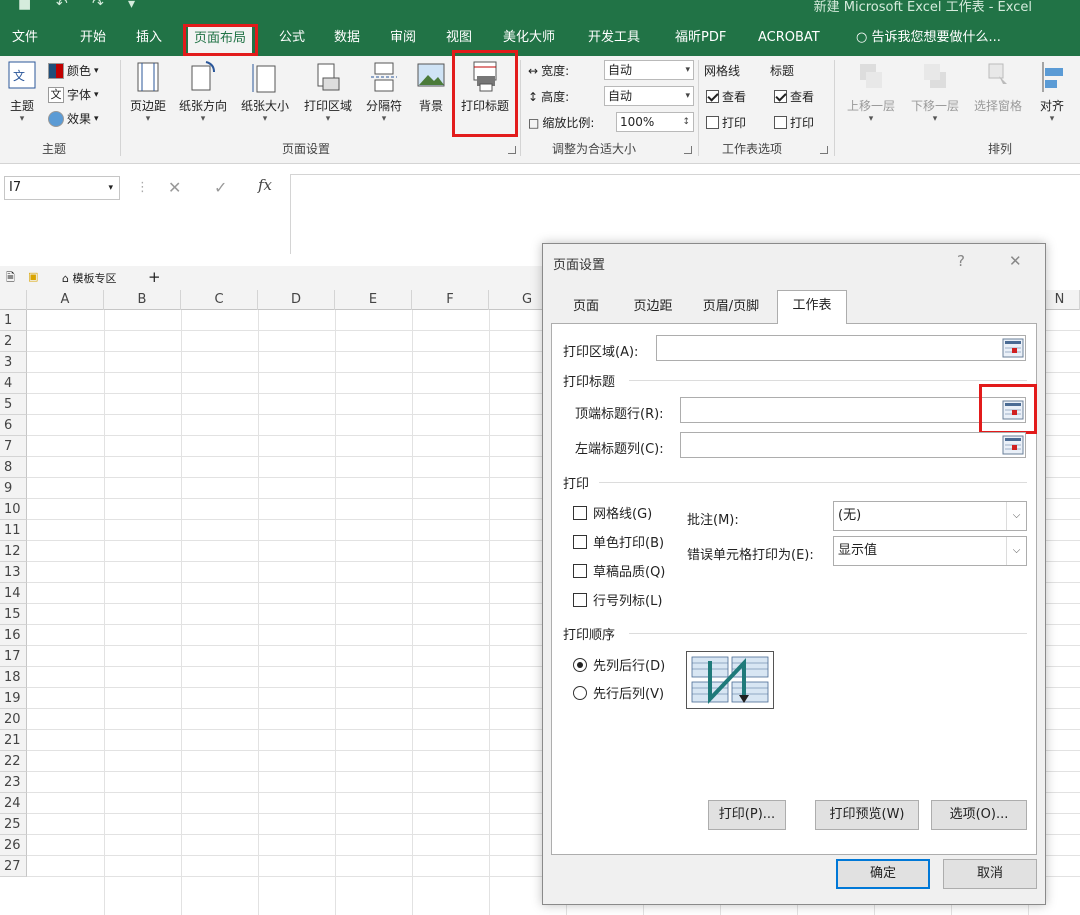 This screenshot has width=1080, height=915. What do you see at coordinates (373, 300) in the screenshot?
I see `column-header: E` at bounding box center [373, 300].